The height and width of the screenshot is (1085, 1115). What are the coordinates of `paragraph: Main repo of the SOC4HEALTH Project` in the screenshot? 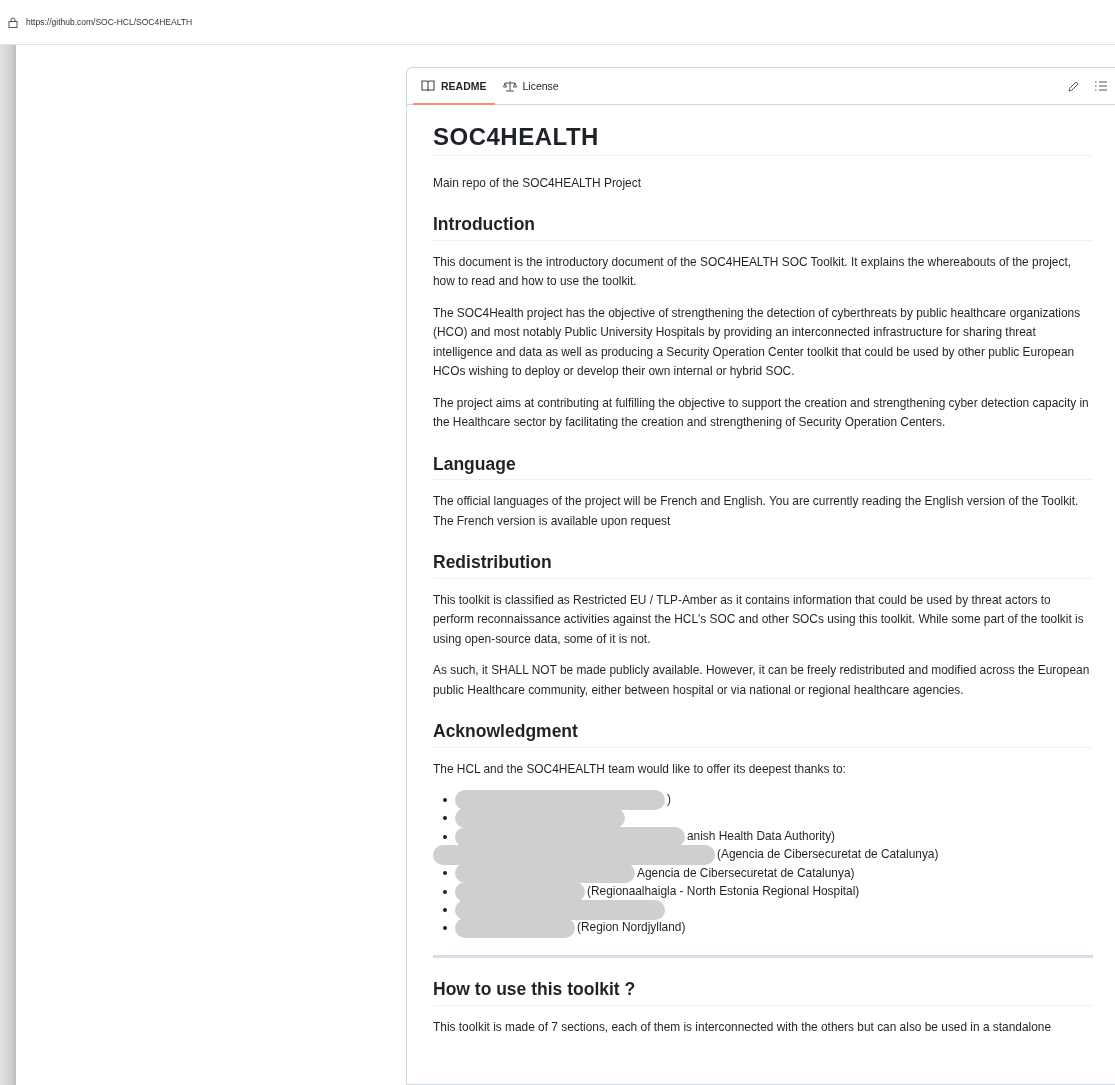 It's located at (537, 183).